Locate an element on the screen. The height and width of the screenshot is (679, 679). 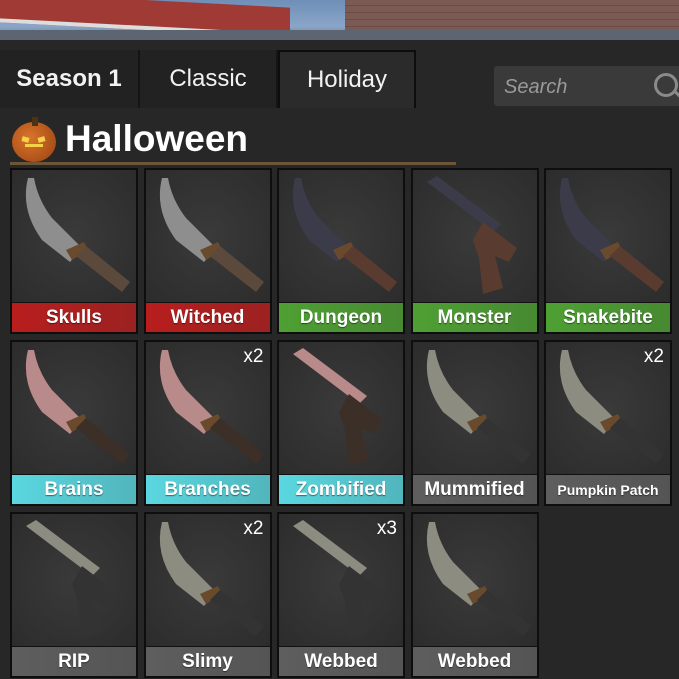
search-box is located at coordinates (586, 87).